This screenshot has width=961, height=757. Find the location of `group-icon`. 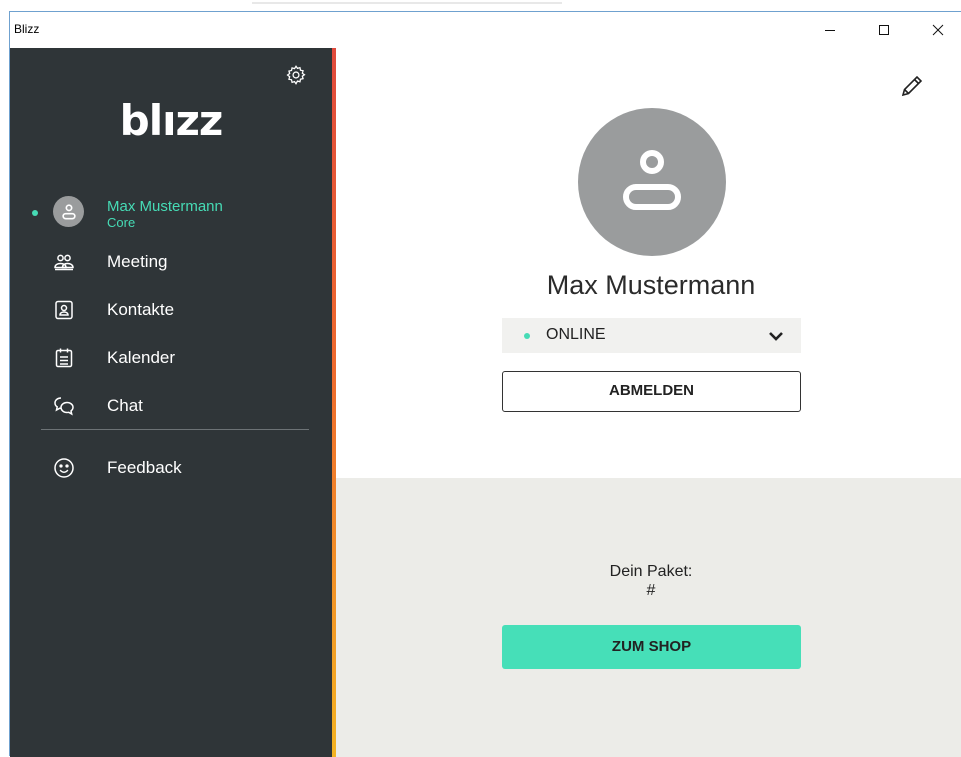

group-icon is located at coordinates (64, 262).